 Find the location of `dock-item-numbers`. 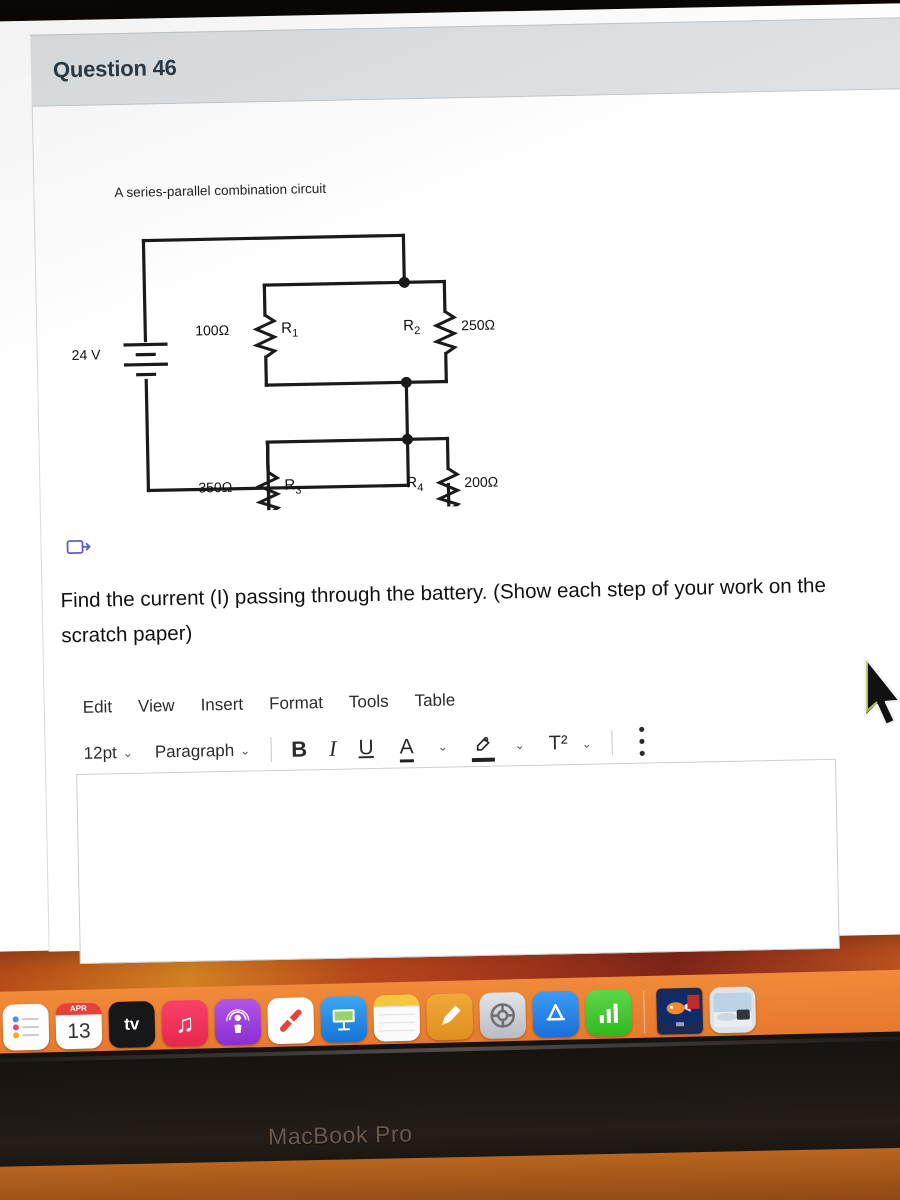

dock-item-numbers is located at coordinates (609, 1013).